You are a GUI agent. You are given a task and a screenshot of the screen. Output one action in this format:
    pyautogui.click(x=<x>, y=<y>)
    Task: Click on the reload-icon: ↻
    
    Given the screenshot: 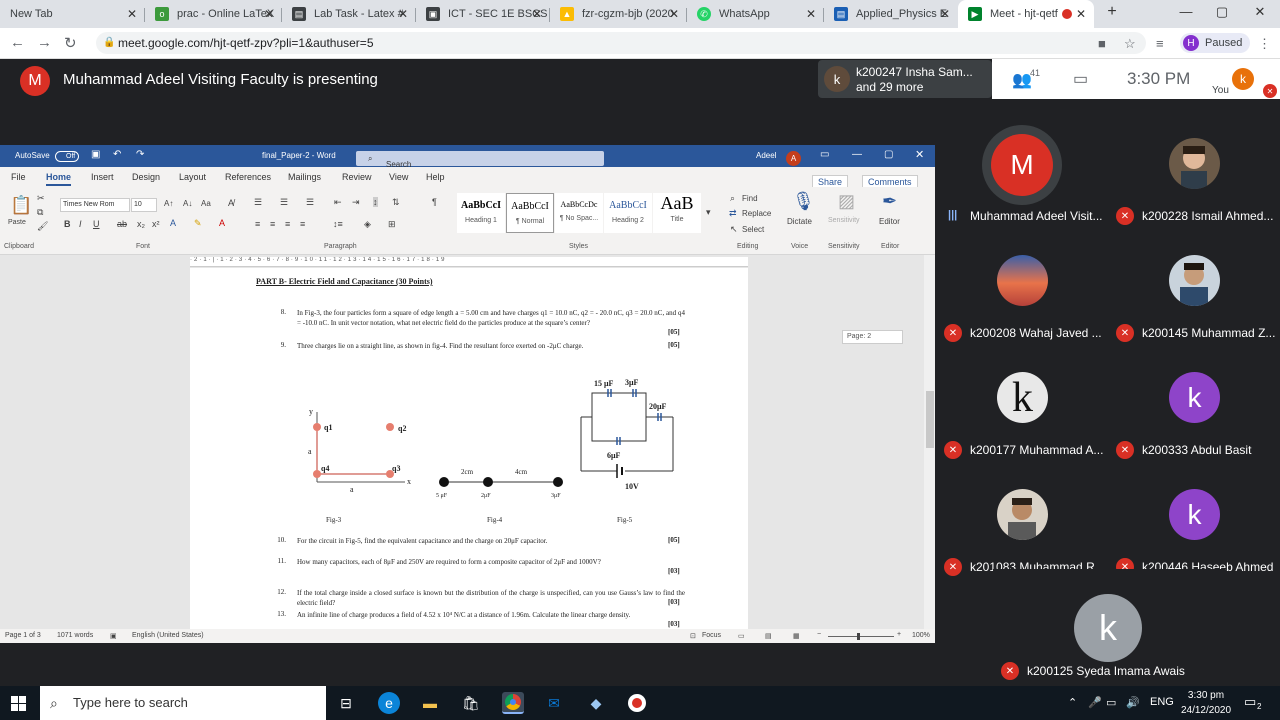 What is the action you would take?
    pyautogui.click(x=70, y=43)
    